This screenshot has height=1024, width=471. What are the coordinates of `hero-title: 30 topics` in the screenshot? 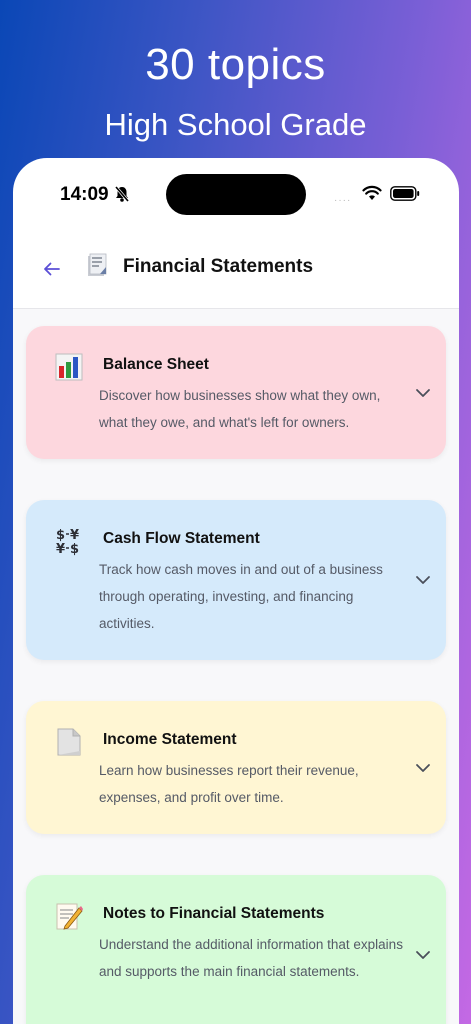 It's located at (235, 64).